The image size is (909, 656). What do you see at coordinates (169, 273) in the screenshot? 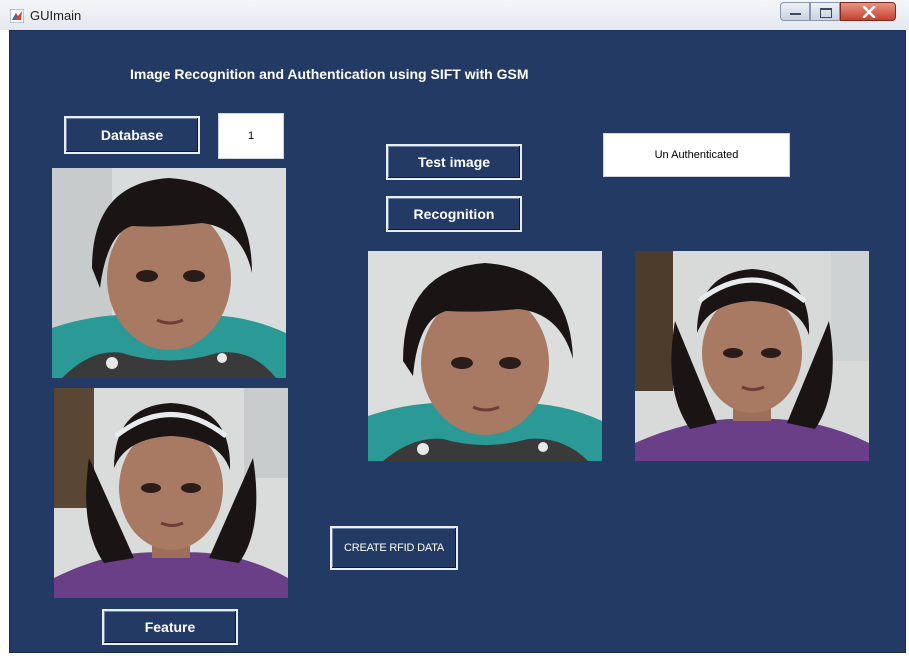
I see `database-image` at bounding box center [169, 273].